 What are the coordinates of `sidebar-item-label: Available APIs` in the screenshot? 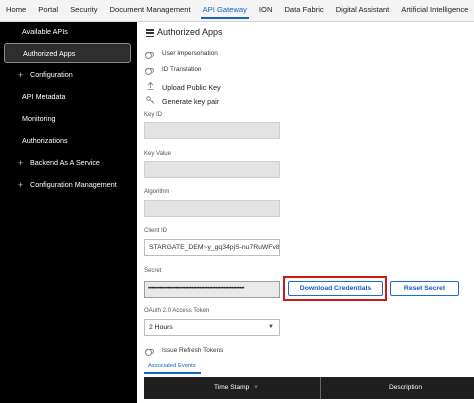 It's located at (45, 31).